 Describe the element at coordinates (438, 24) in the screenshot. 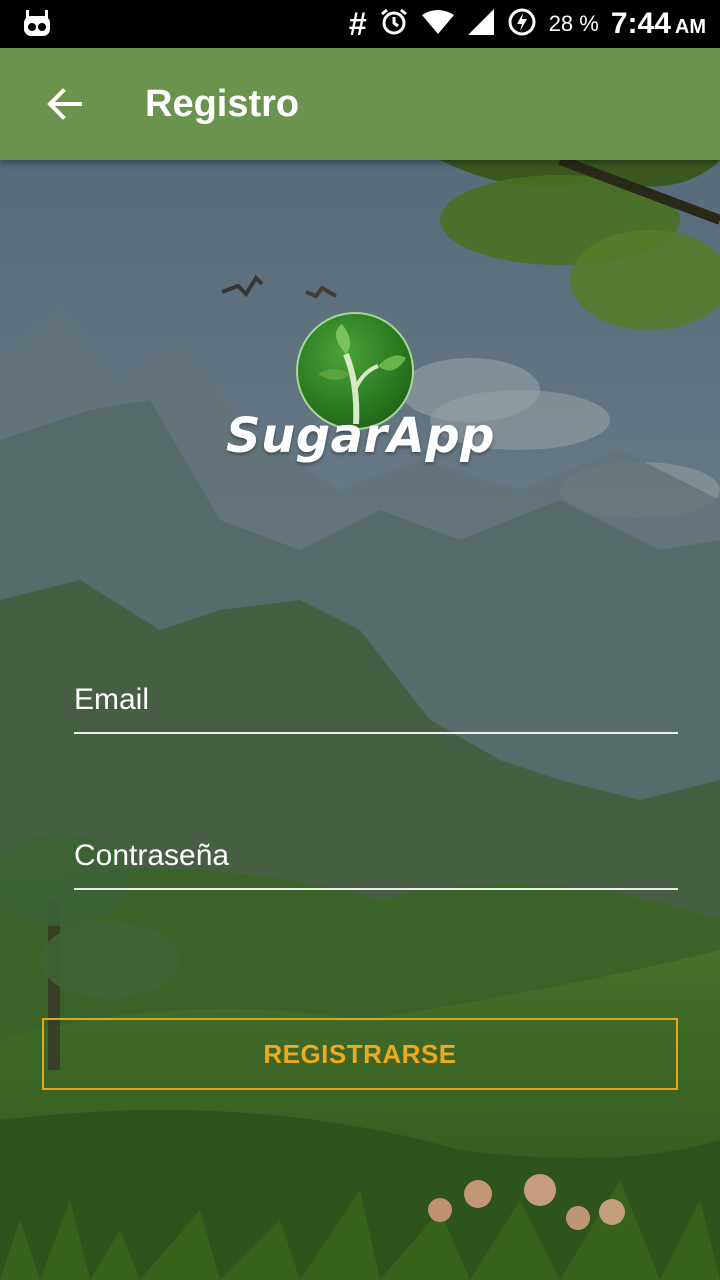

I see `wifi-icon` at that location.